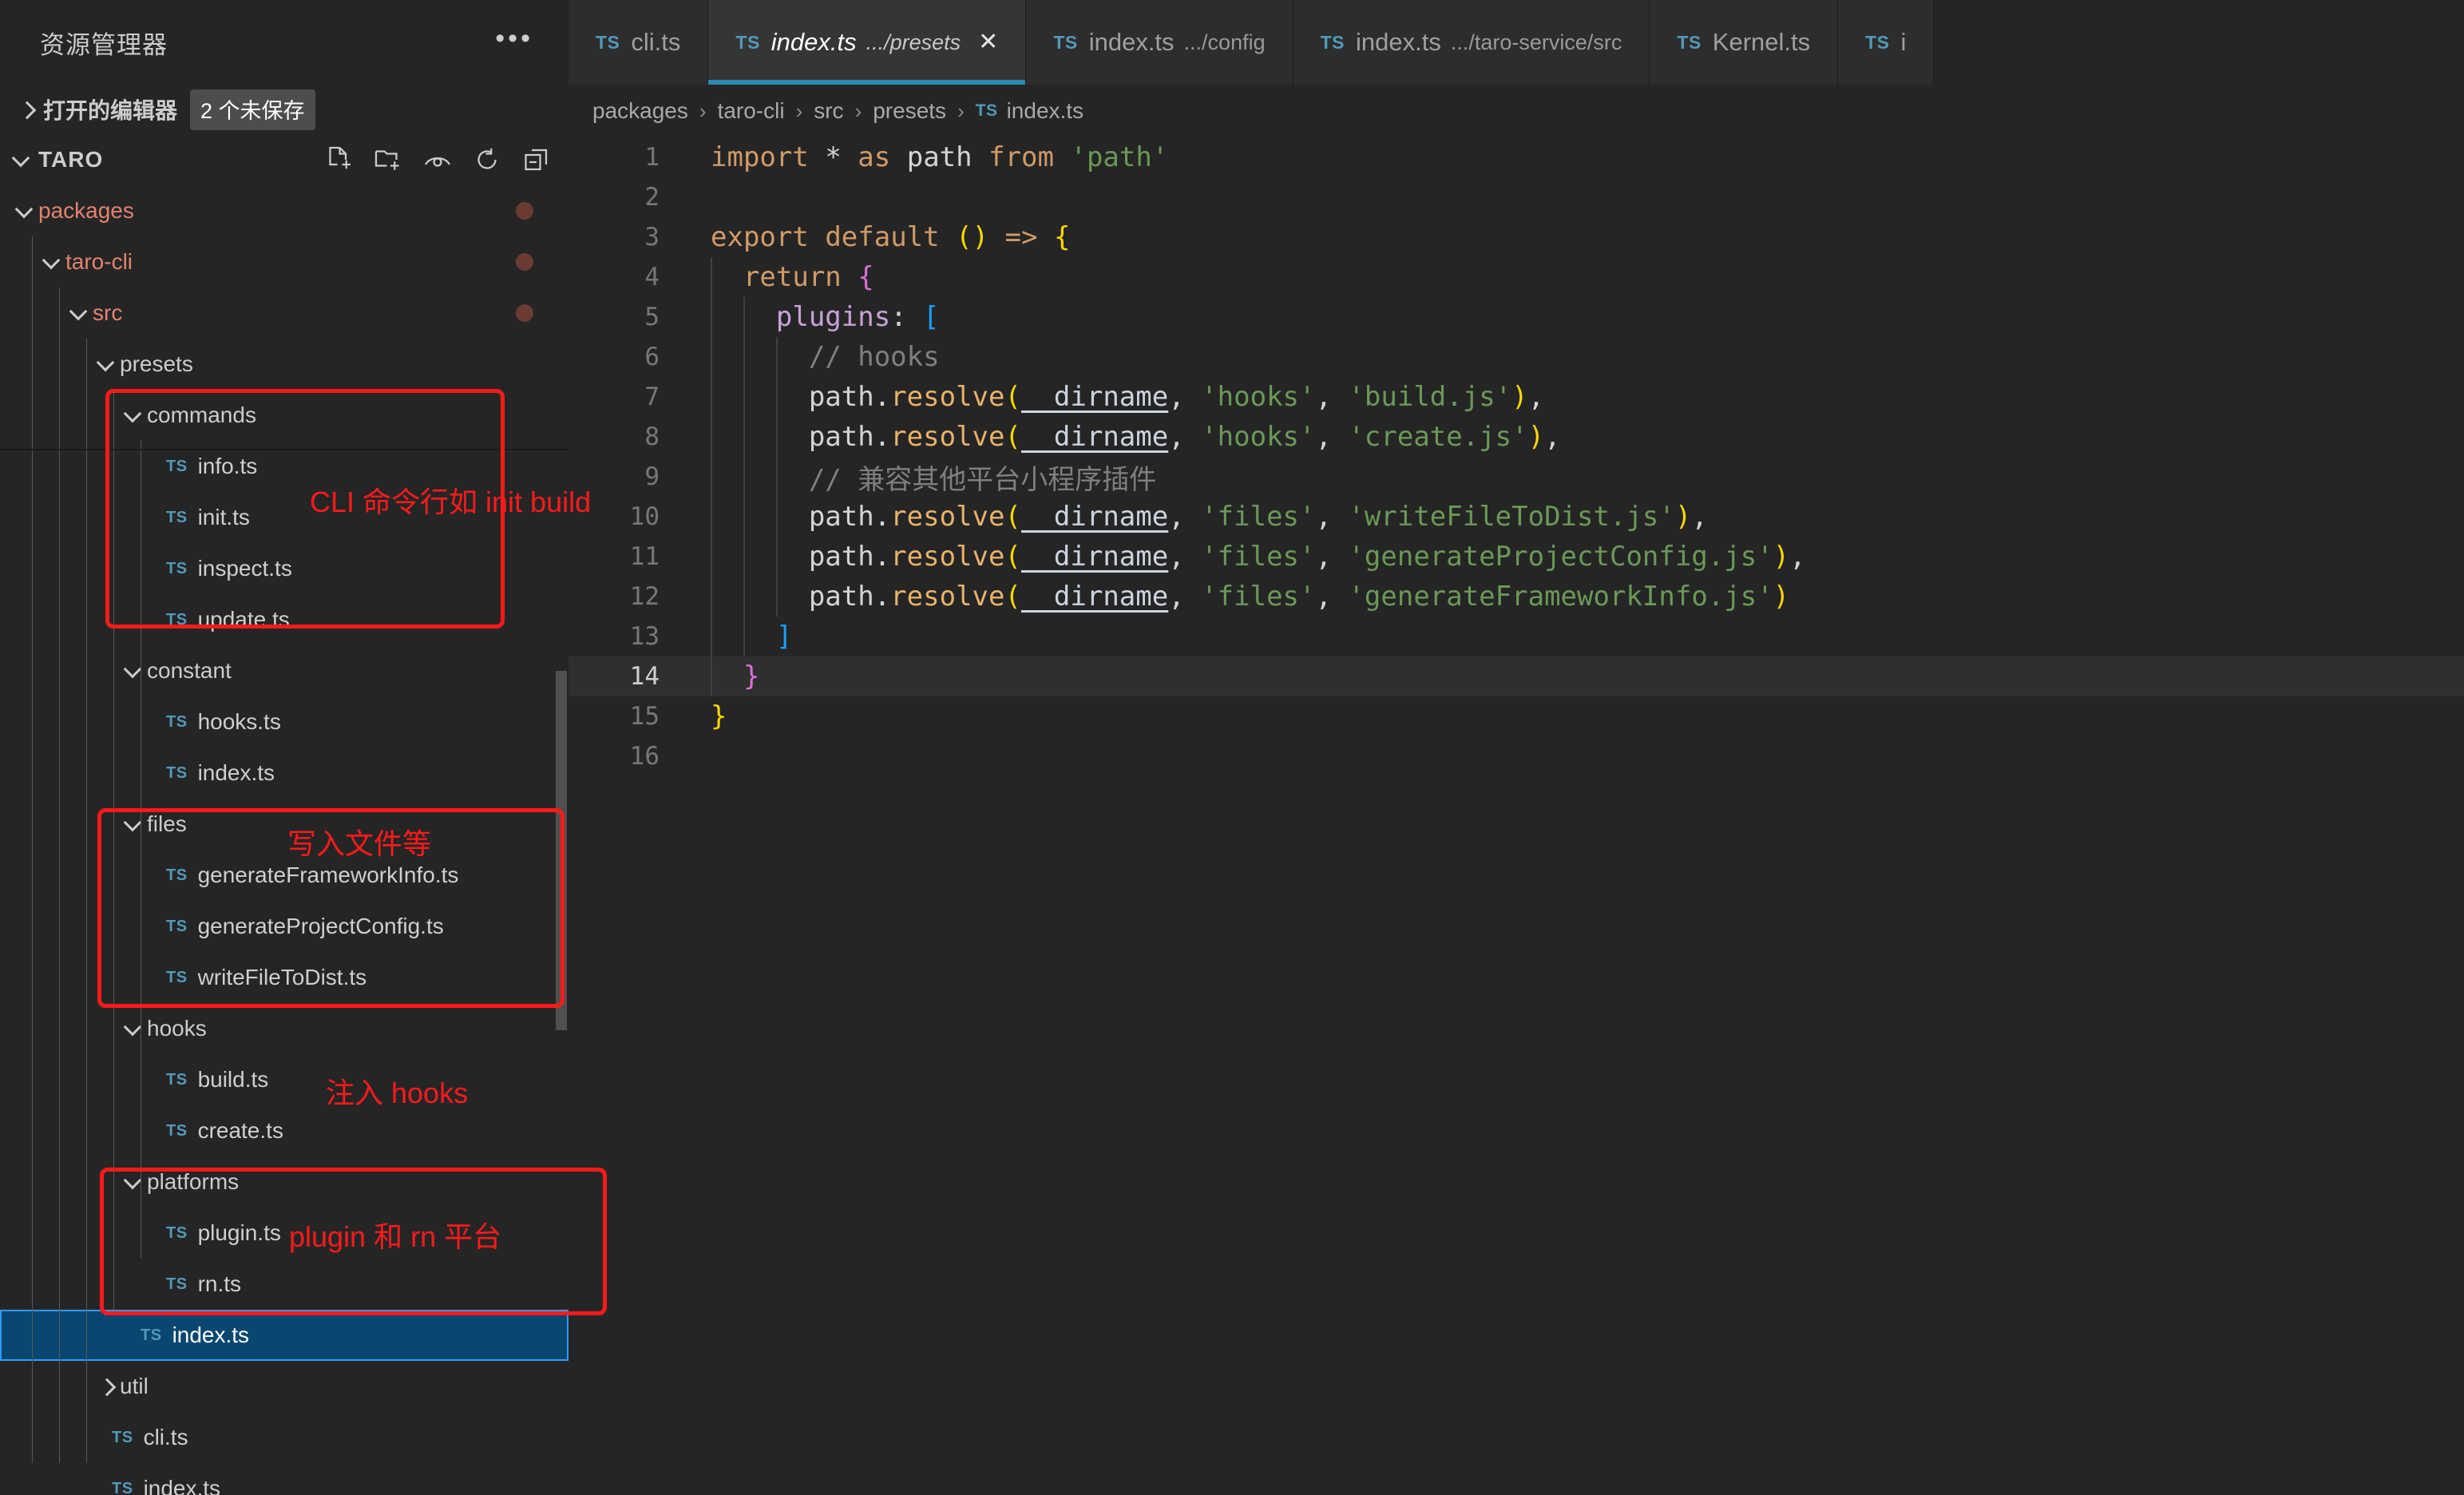 This screenshot has width=2464, height=1495. Describe the element at coordinates (640, 111) in the screenshot. I see `breadcrumb-item: packages` at that location.